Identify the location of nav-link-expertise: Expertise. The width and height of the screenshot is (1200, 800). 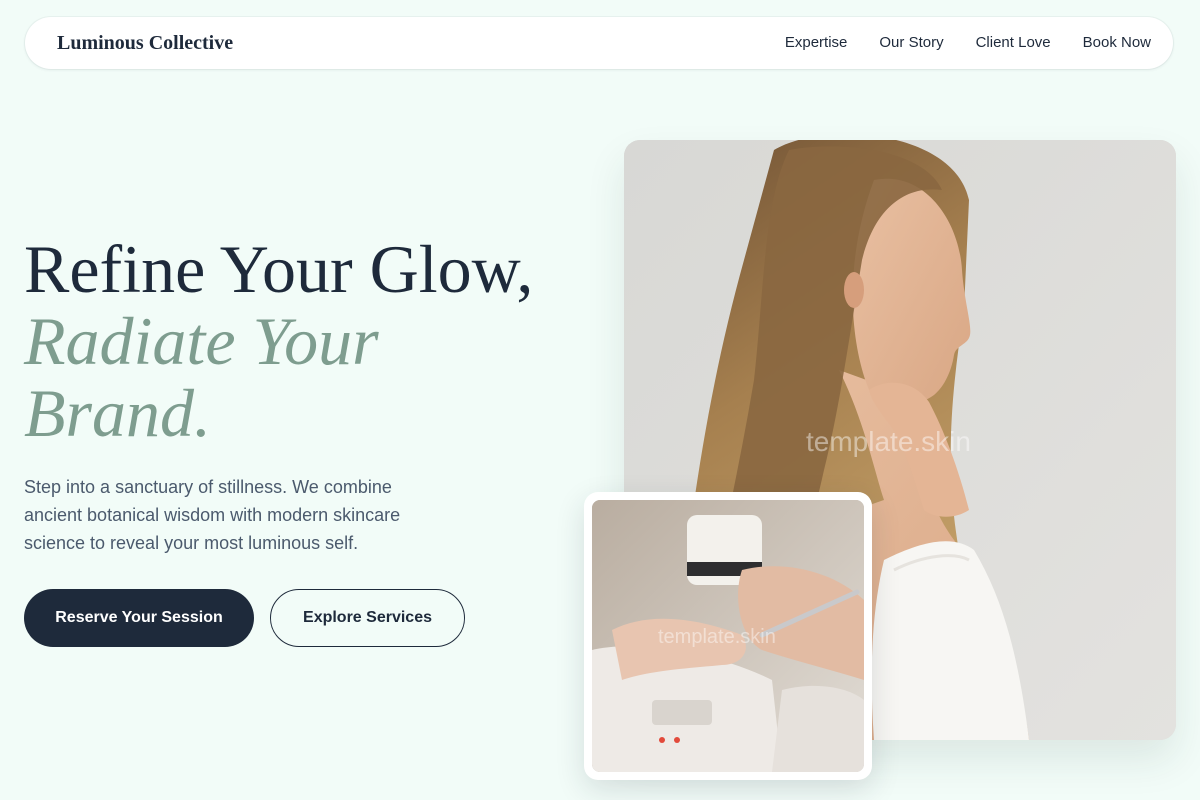
(816, 43).